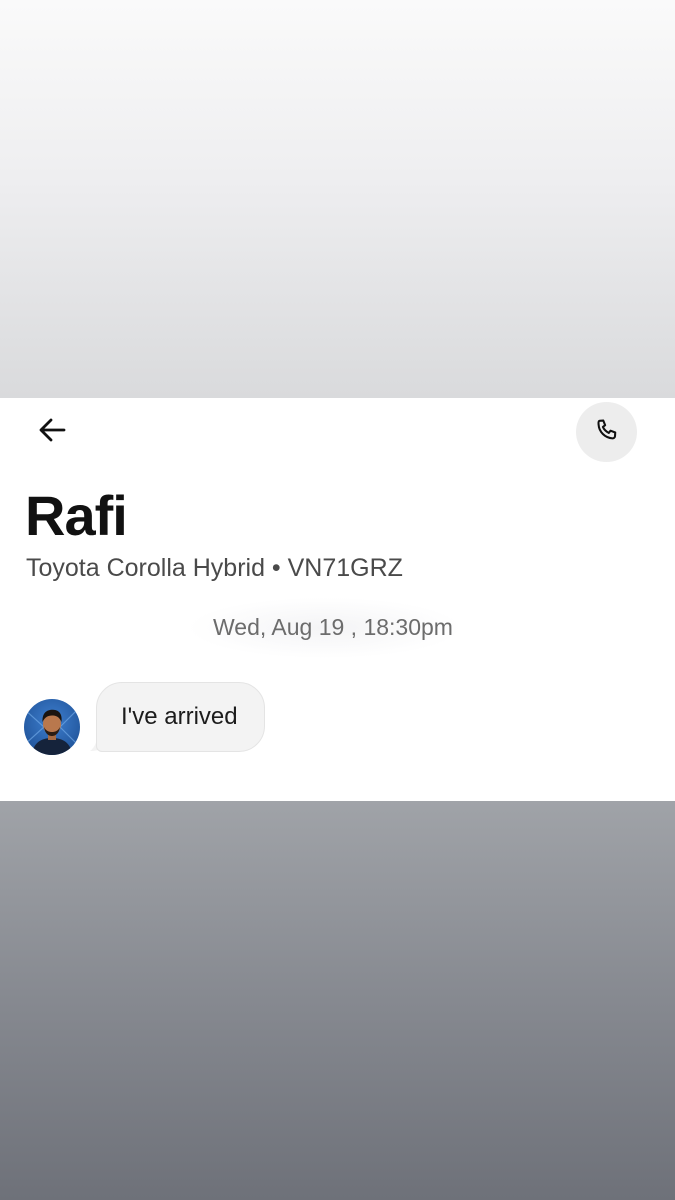  Describe the element at coordinates (333, 627) in the screenshot. I see `message-timestamp: Wed, Aug 19 , 18:30pm` at that location.